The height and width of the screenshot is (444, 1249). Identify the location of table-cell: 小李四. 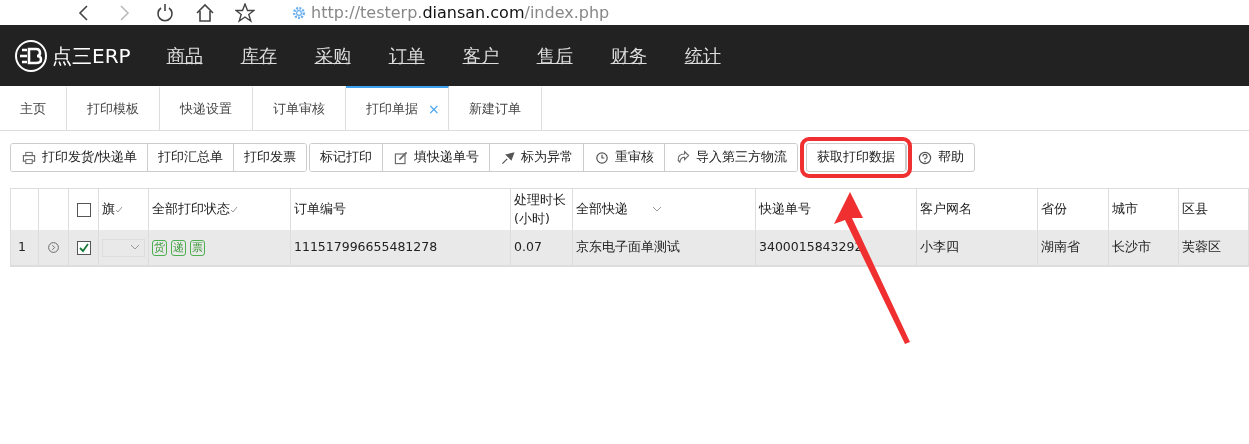
(939, 247).